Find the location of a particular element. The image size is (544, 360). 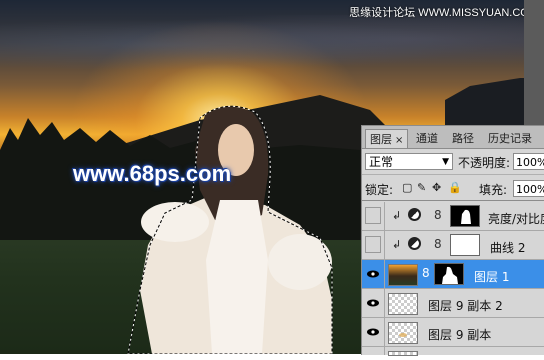

chevron-down-icon: ▼ is located at coordinates (445, 162).